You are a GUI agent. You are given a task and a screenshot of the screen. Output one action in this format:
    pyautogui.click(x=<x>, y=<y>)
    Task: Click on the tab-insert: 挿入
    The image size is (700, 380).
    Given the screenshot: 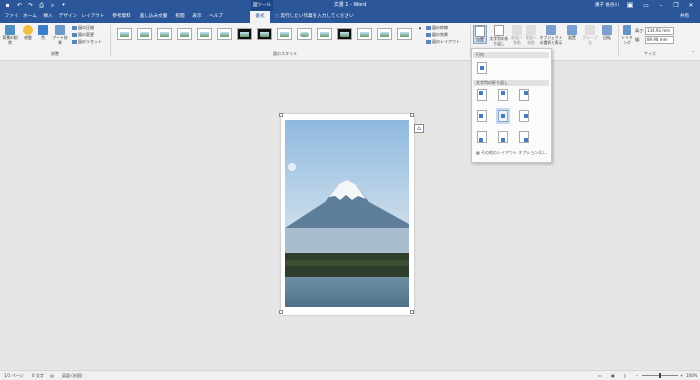 What is the action you would take?
    pyautogui.click(x=48, y=17)
    